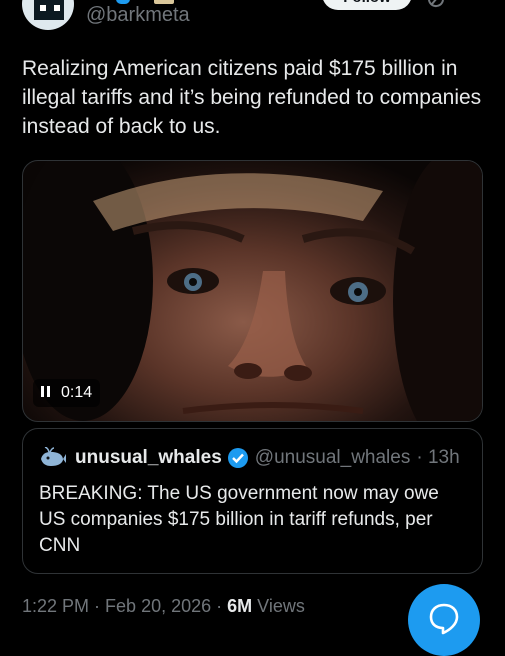  What do you see at coordinates (148, 458) in the screenshot?
I see `quoted-author-name: unusual_whales` at bounding box center [148, 458].